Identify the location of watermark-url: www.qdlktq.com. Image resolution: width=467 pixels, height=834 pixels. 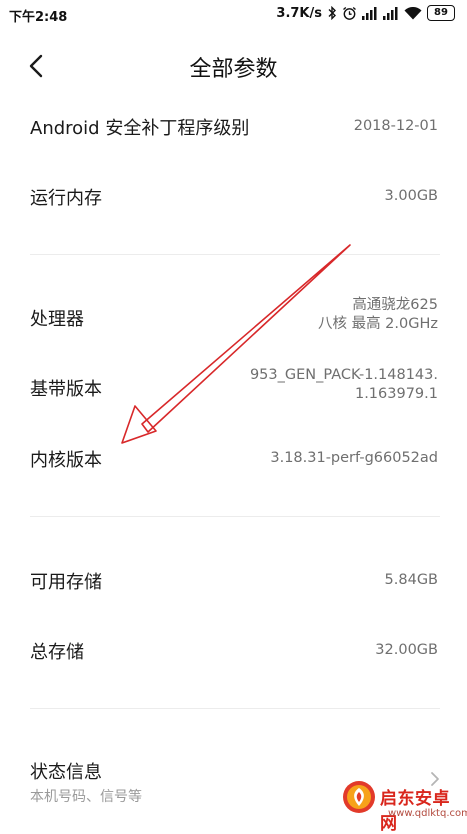
(427, 813).